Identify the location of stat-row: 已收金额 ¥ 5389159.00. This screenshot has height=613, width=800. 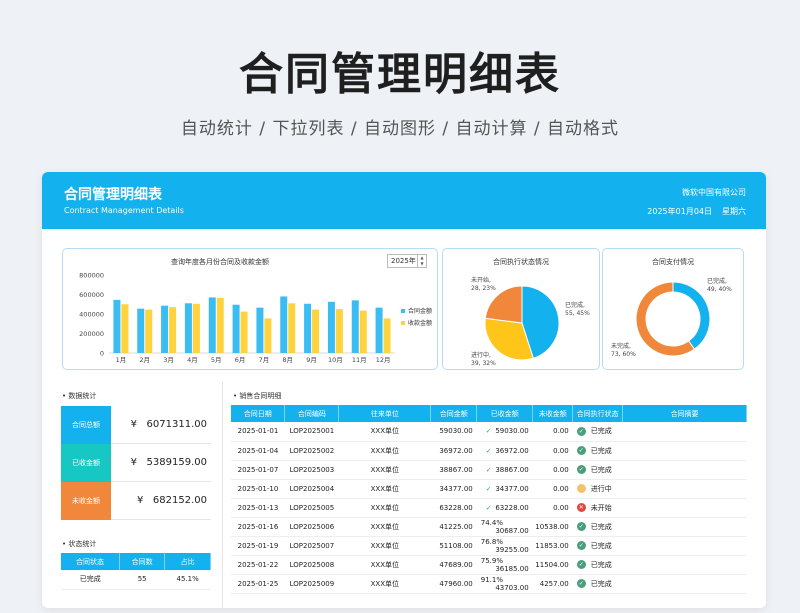
(136, 463).